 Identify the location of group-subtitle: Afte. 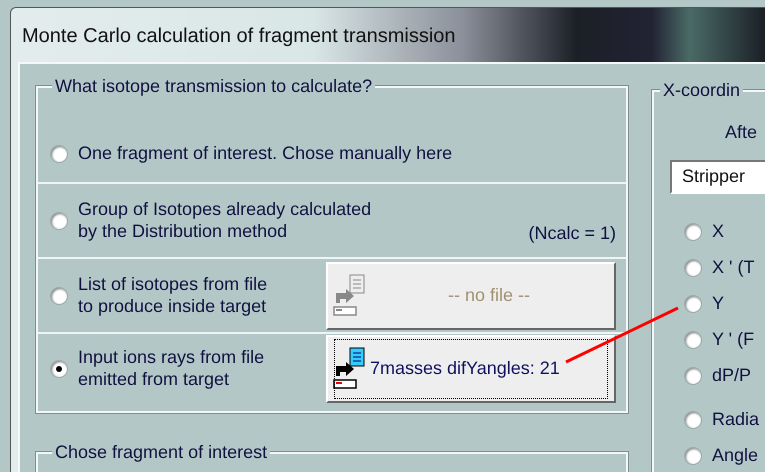
(741, 133).